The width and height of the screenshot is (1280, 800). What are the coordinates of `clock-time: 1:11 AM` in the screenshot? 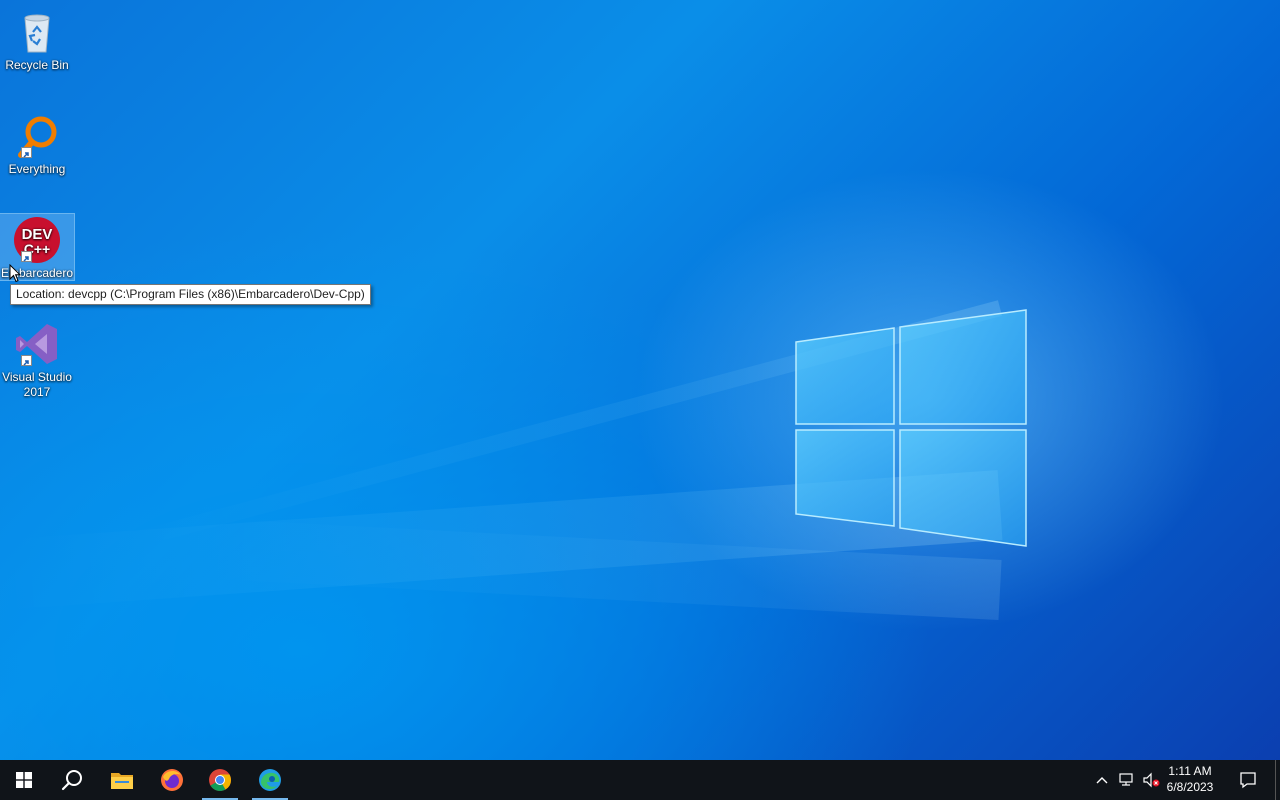 It's located at (1190, 771).